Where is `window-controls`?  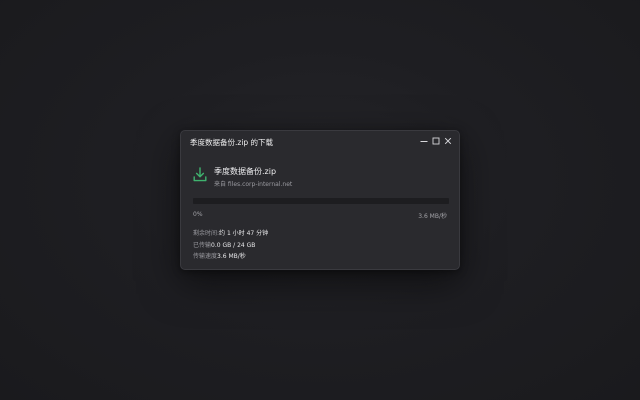 window-controls is located at coordinates (436, 141).